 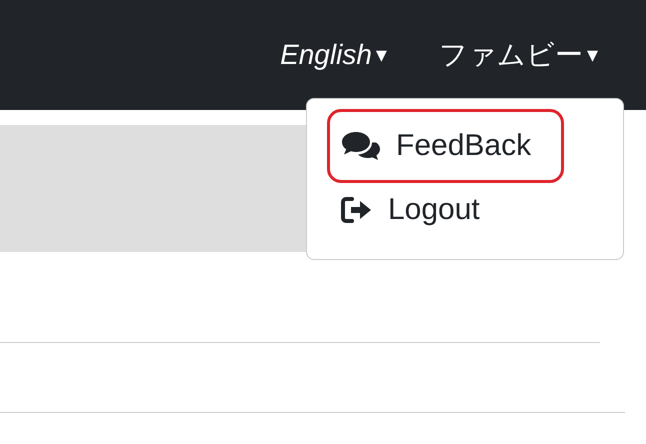 What do you see at coordinates (445, 146) in the screenshot?
I see `feedback-item: FeedBack` at bounding box center [445, 146].